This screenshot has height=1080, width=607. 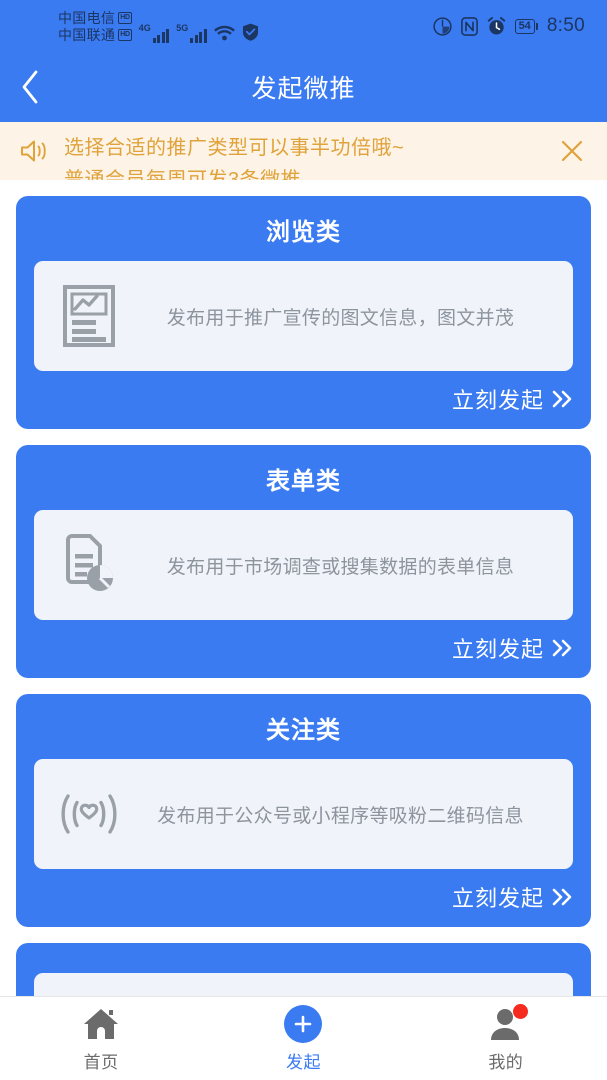 I want to click on status-bar-left: 中国电信 HD 中国联通 HD 4G 5G, so click(x=158, y=26).